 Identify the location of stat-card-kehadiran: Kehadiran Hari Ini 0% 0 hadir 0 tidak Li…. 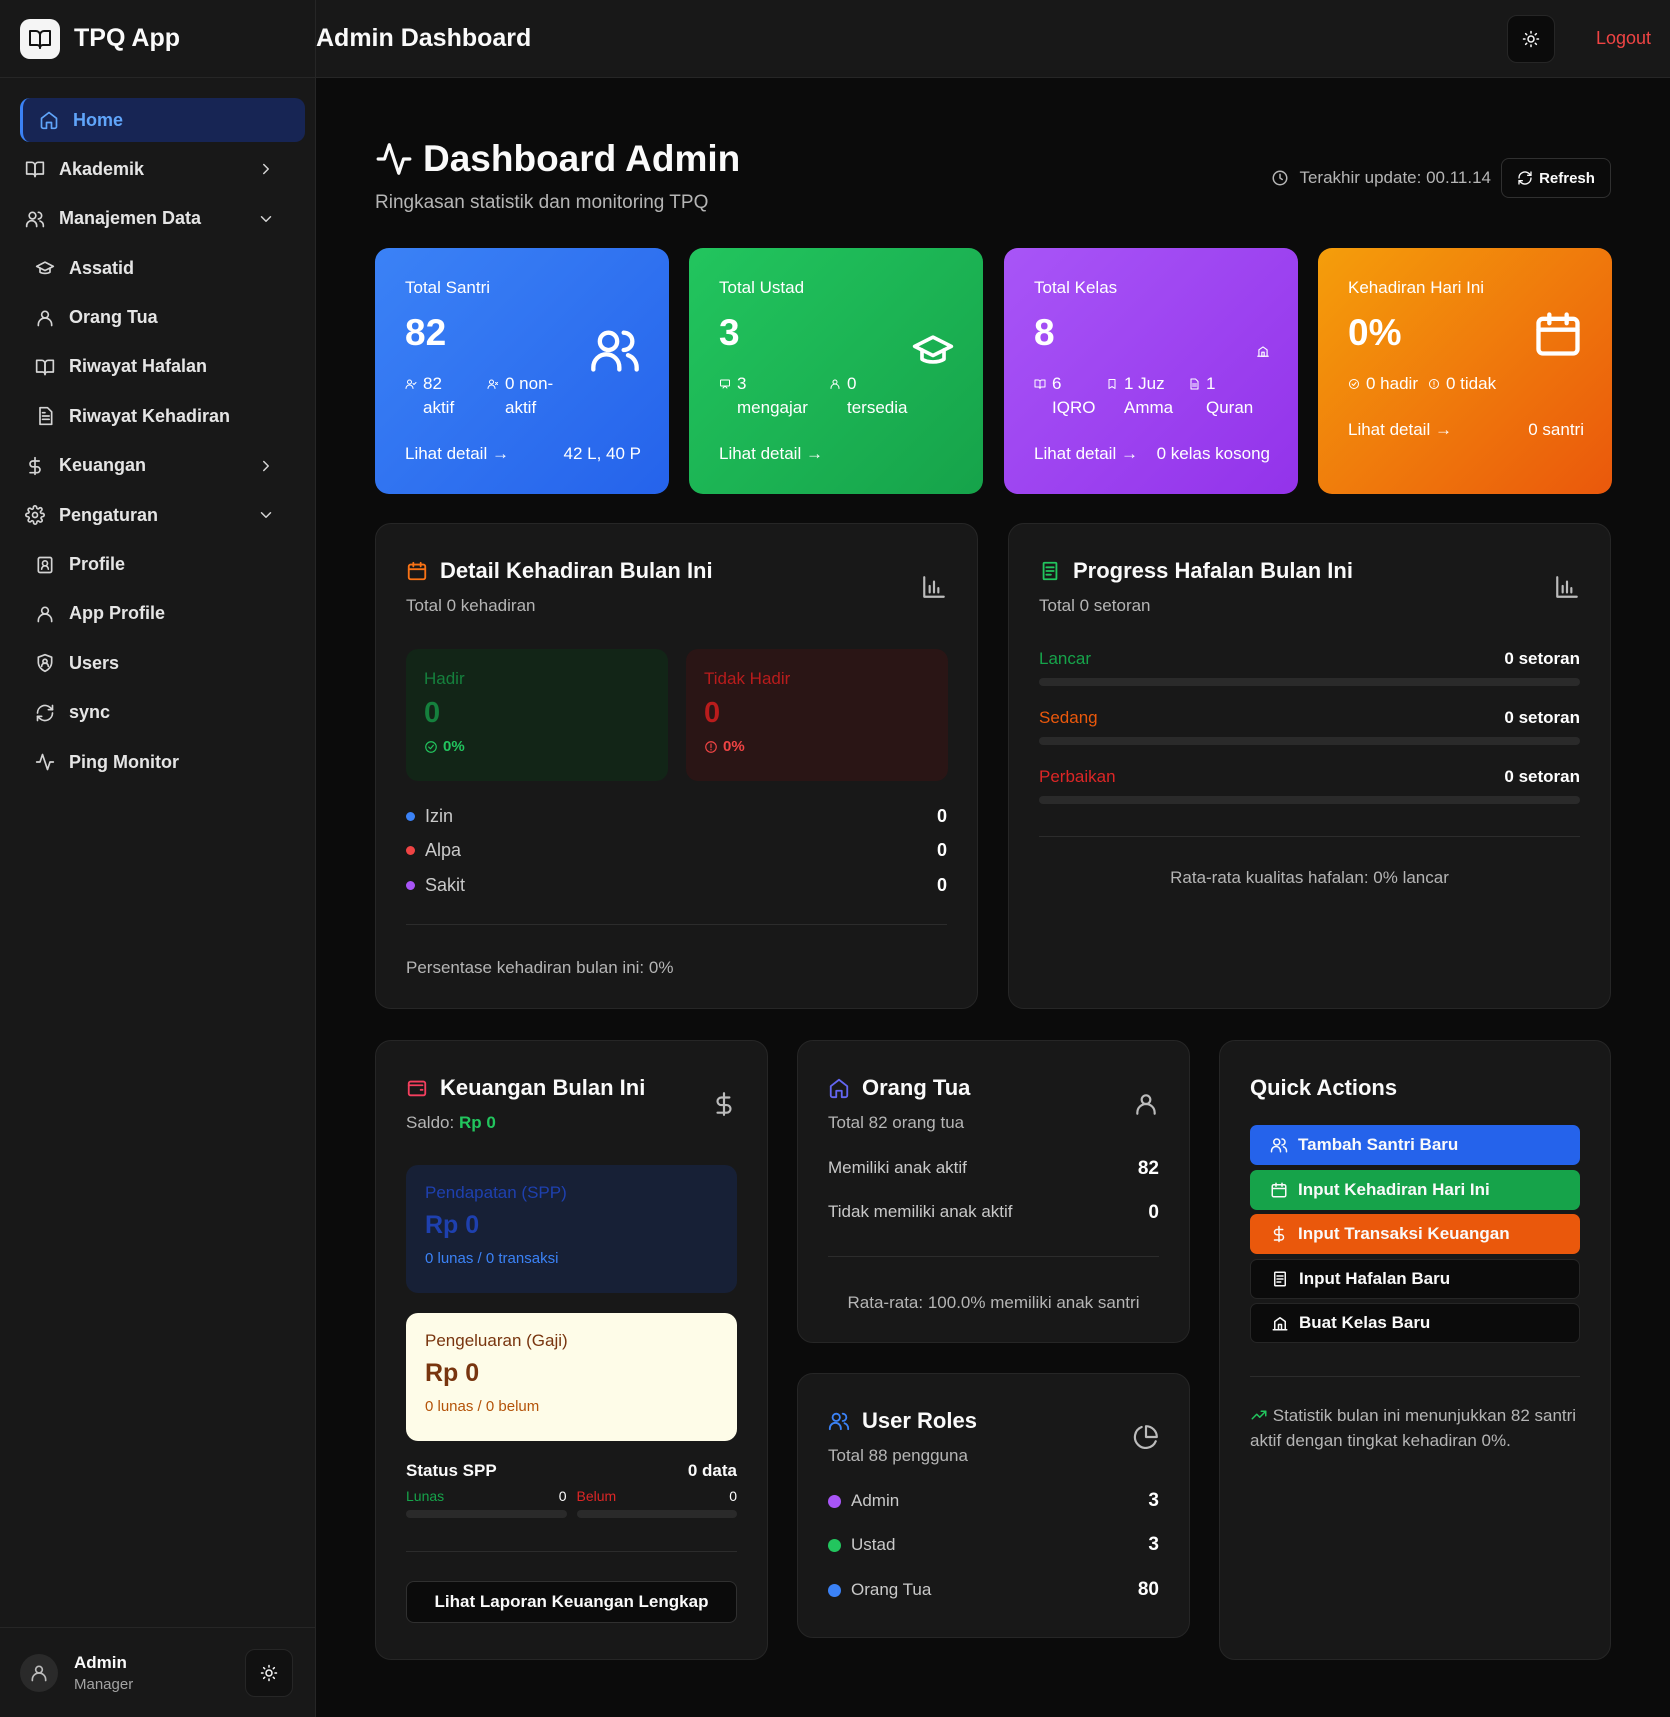
(1465, 371).